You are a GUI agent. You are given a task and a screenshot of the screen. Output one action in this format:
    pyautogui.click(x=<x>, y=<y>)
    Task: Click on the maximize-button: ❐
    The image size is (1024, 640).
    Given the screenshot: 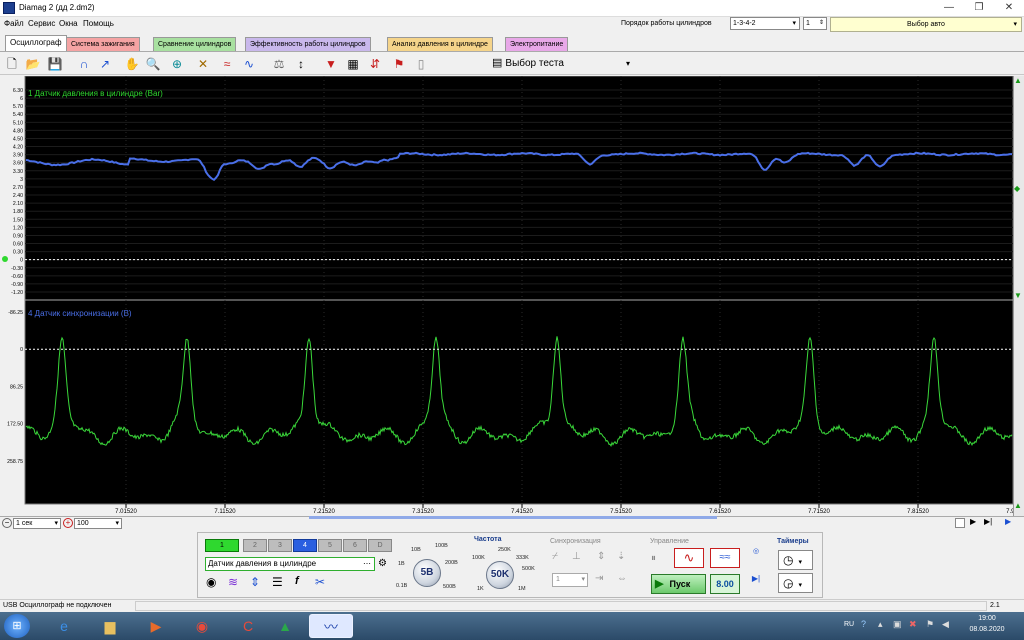 What is the action you would take?
    pyautogui.click(x=979, y=8)
    